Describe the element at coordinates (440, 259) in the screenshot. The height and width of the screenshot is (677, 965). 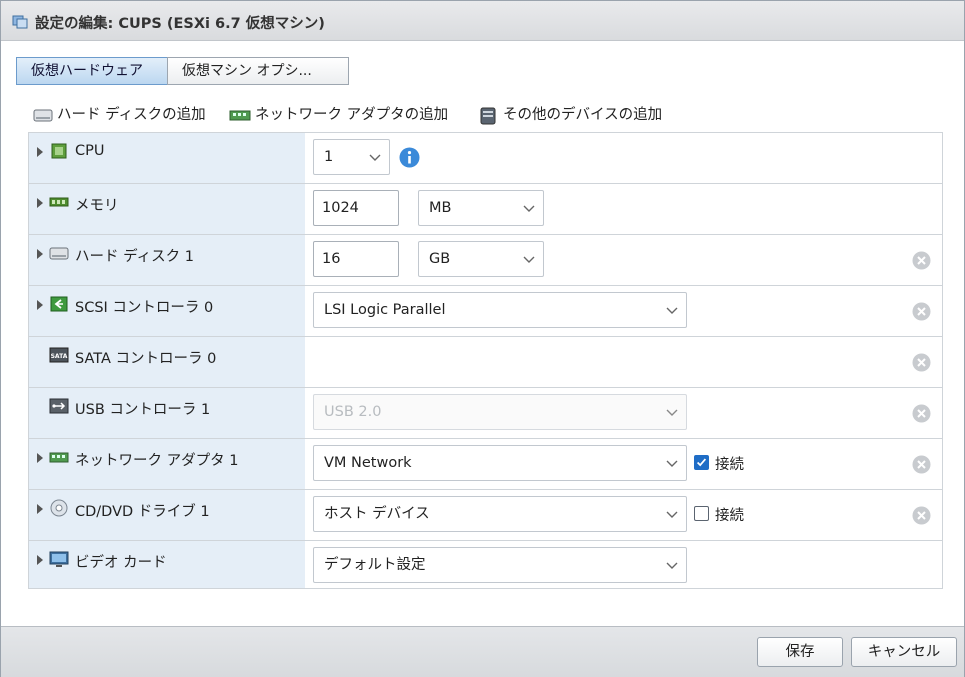
I see `disk-unit-value: GB` at that location.